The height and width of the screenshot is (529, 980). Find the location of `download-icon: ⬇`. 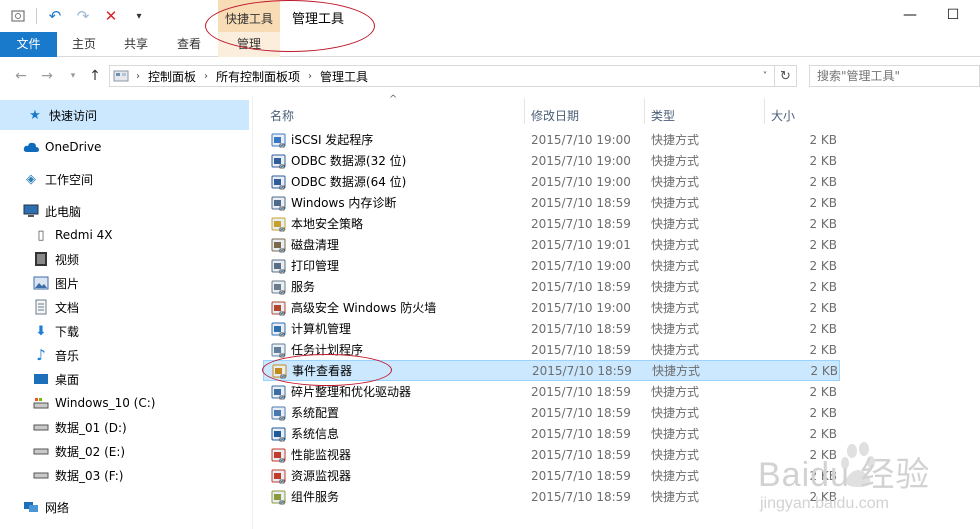

download-icon: ⬇ is located at coordinates (41, 331).